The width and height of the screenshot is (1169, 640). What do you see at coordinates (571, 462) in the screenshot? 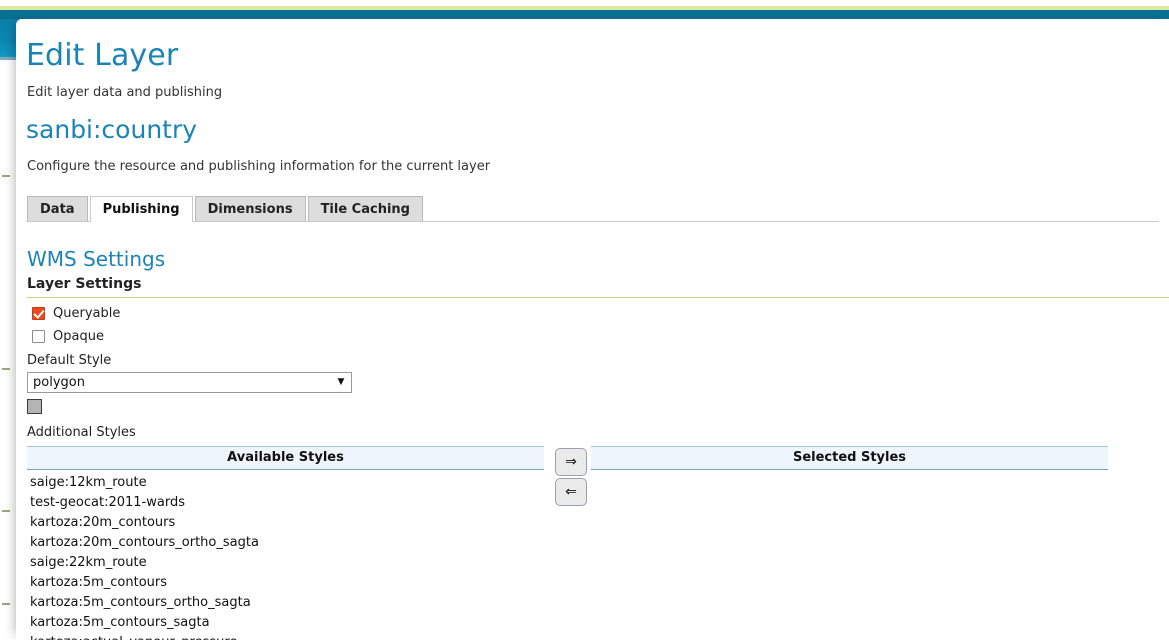
I see `add-style-button: ⇒` at bounding box center [571, 462].